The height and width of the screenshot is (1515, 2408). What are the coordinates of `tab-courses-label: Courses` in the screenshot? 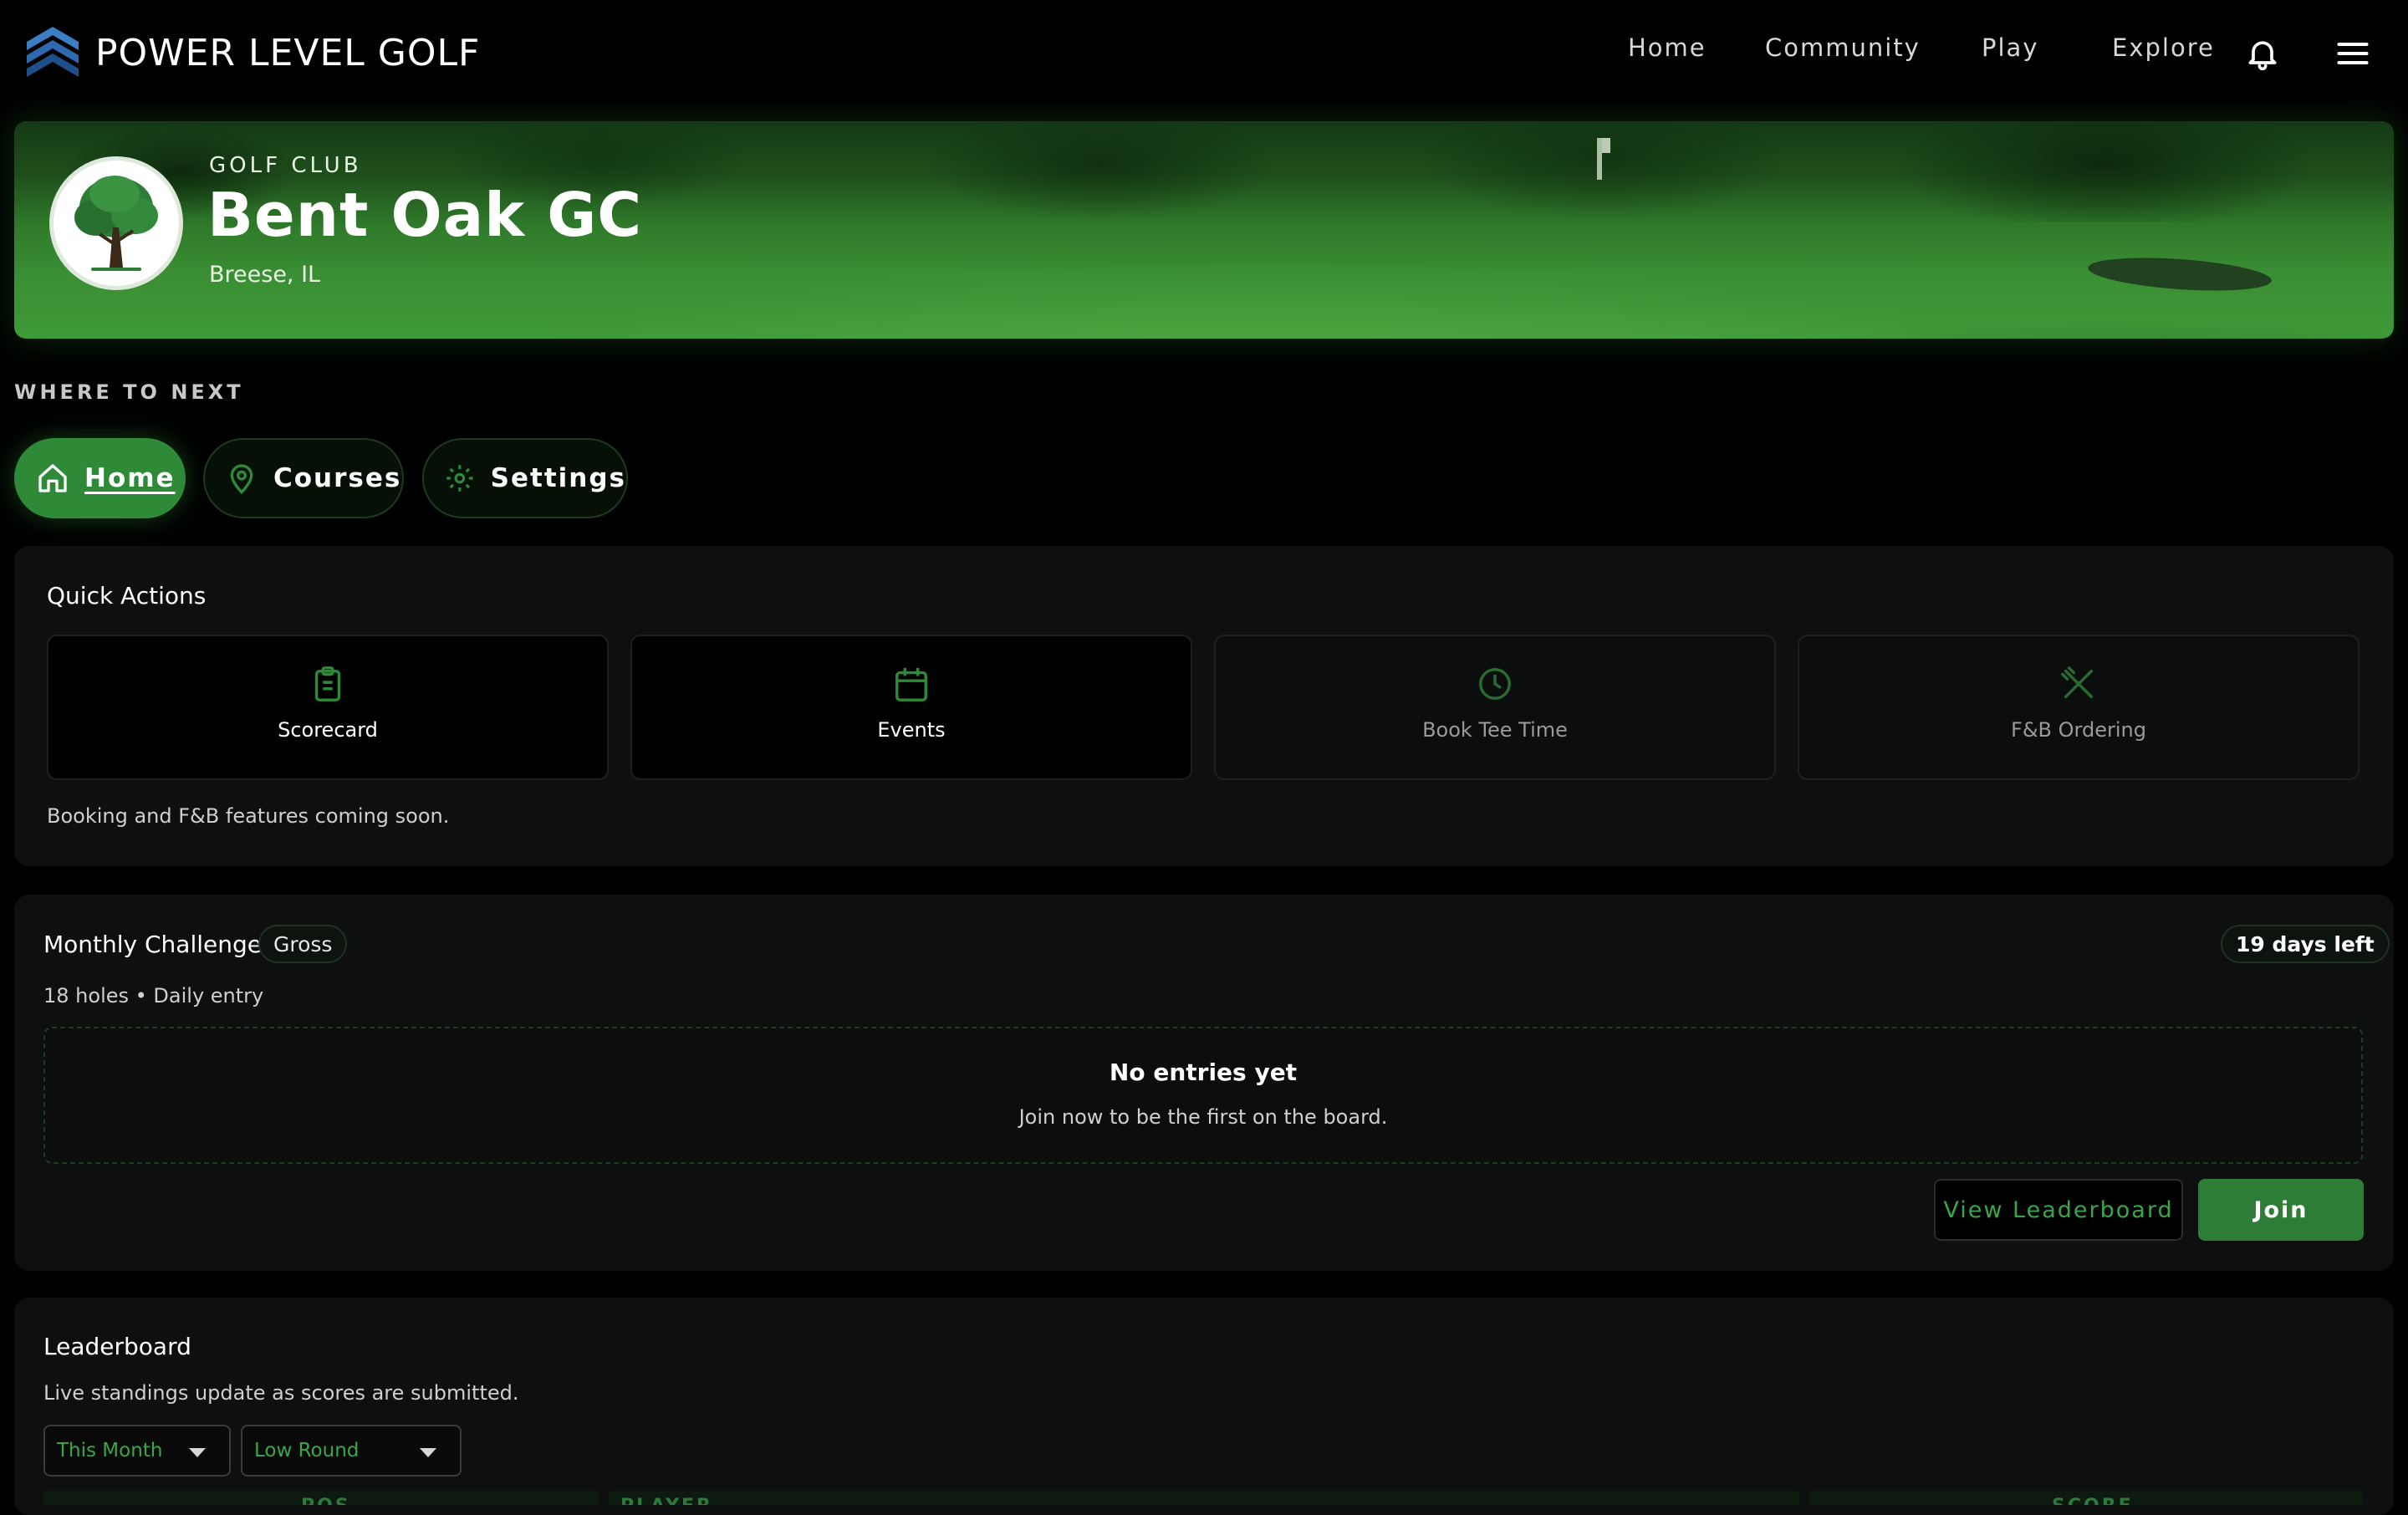 It's located at (338, 478).